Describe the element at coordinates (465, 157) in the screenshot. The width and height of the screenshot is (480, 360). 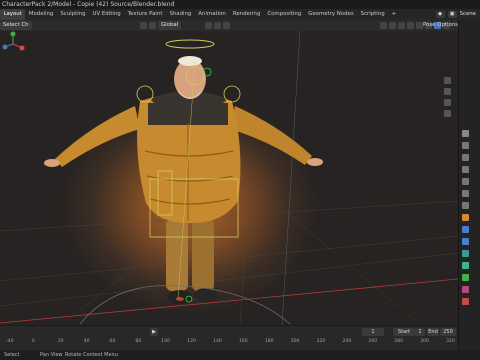
I see `output-icon` at that location.